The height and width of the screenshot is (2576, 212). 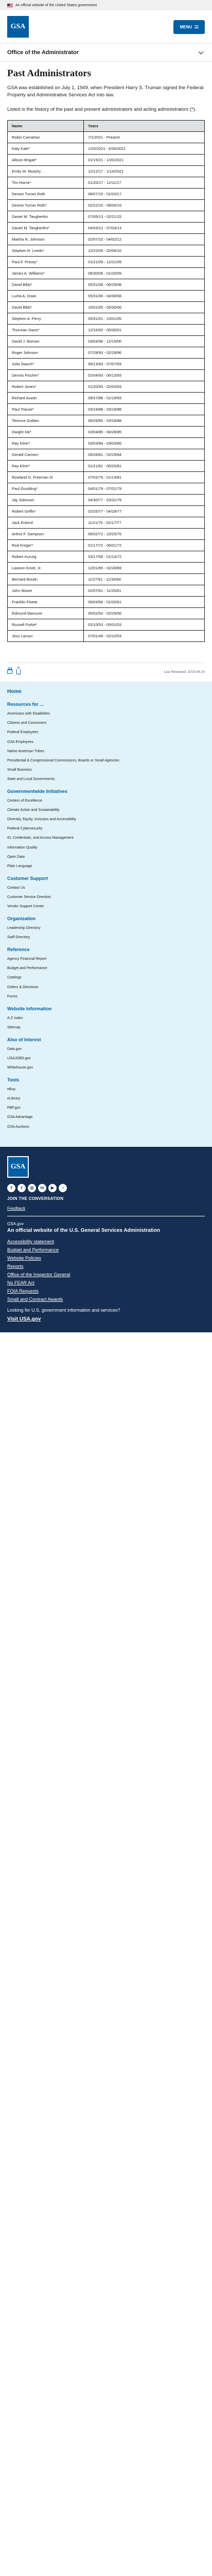 What do you see at coordinates (144, 545) in the screenshot?
I see `administrator-years: 01/17/72 - 06/01/72` at bounding box center [144, 545].